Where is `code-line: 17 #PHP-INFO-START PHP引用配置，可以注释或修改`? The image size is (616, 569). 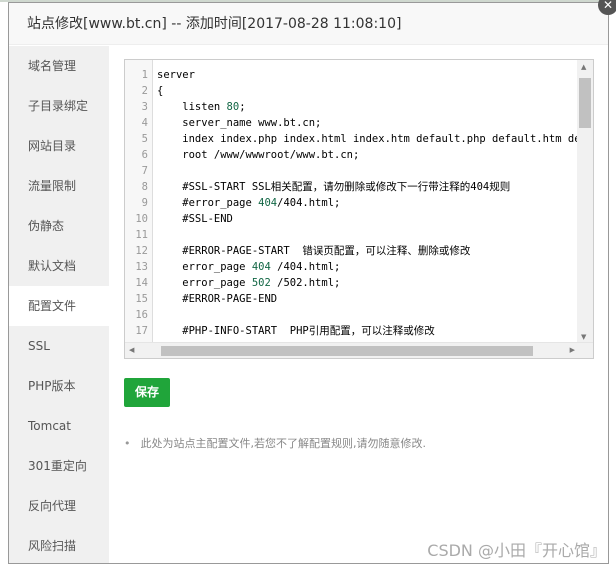
code-line: 17 #PHP-INFO-START PHP引用配置，可以注释或修改 is located at coordinates (353, 331).